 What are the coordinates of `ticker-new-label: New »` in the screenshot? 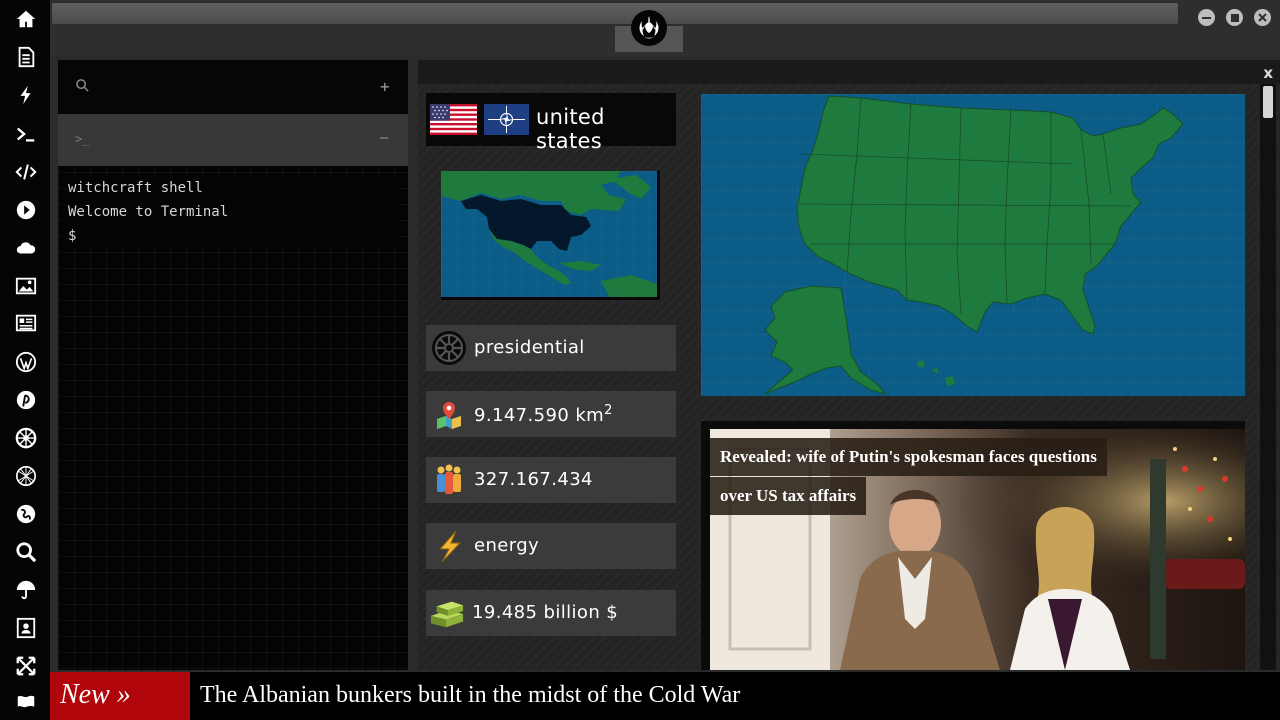 It's located at (120, 696).